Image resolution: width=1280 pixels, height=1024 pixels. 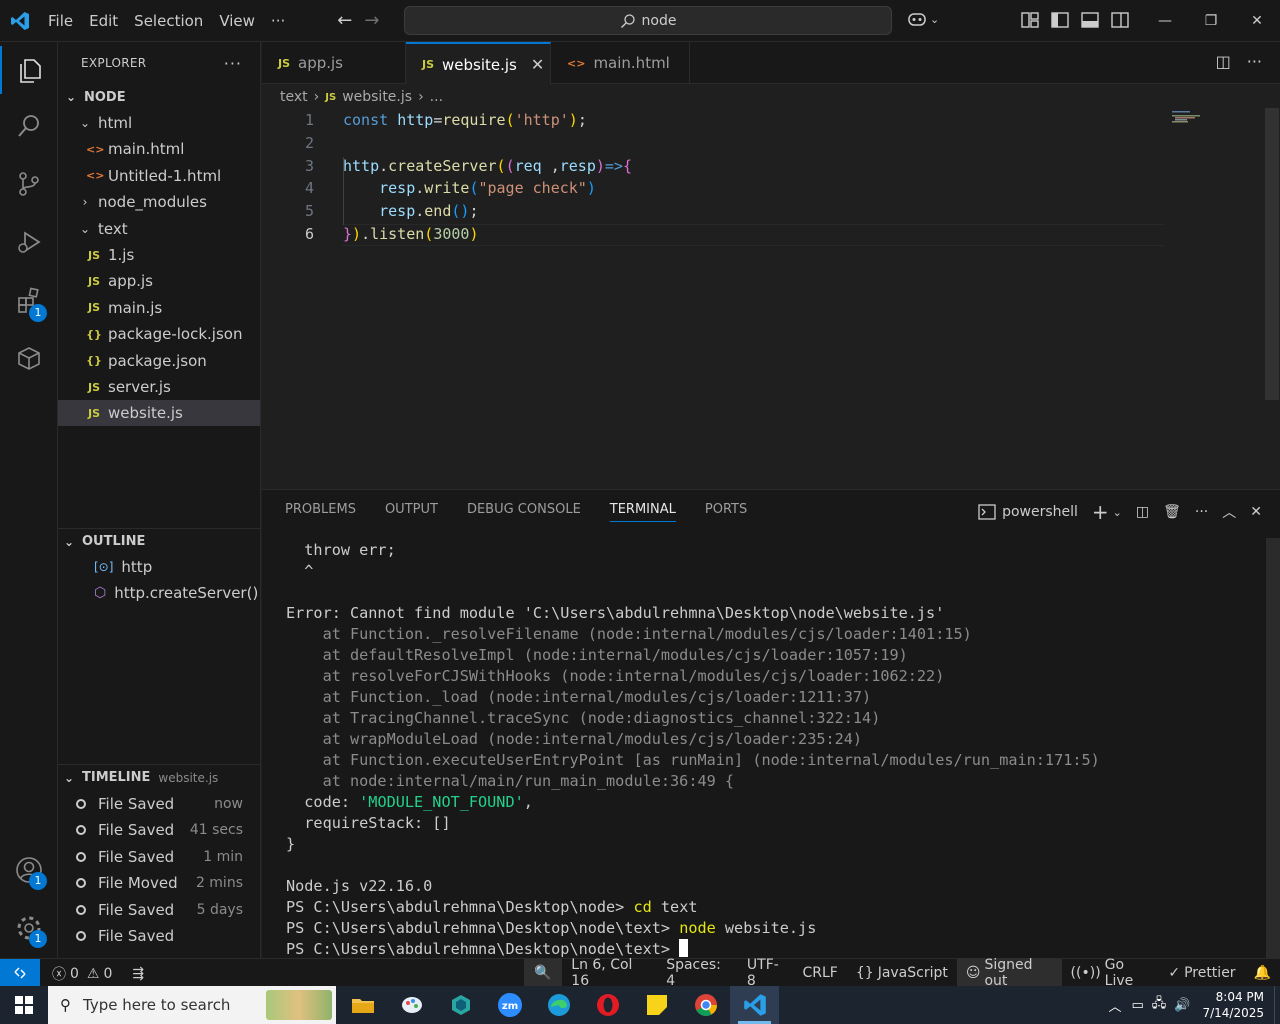 What do you see at coordinates (697, 973) in the screenshot?
I see `indentation: Spaces: 4` at bounding box center [697, 973].